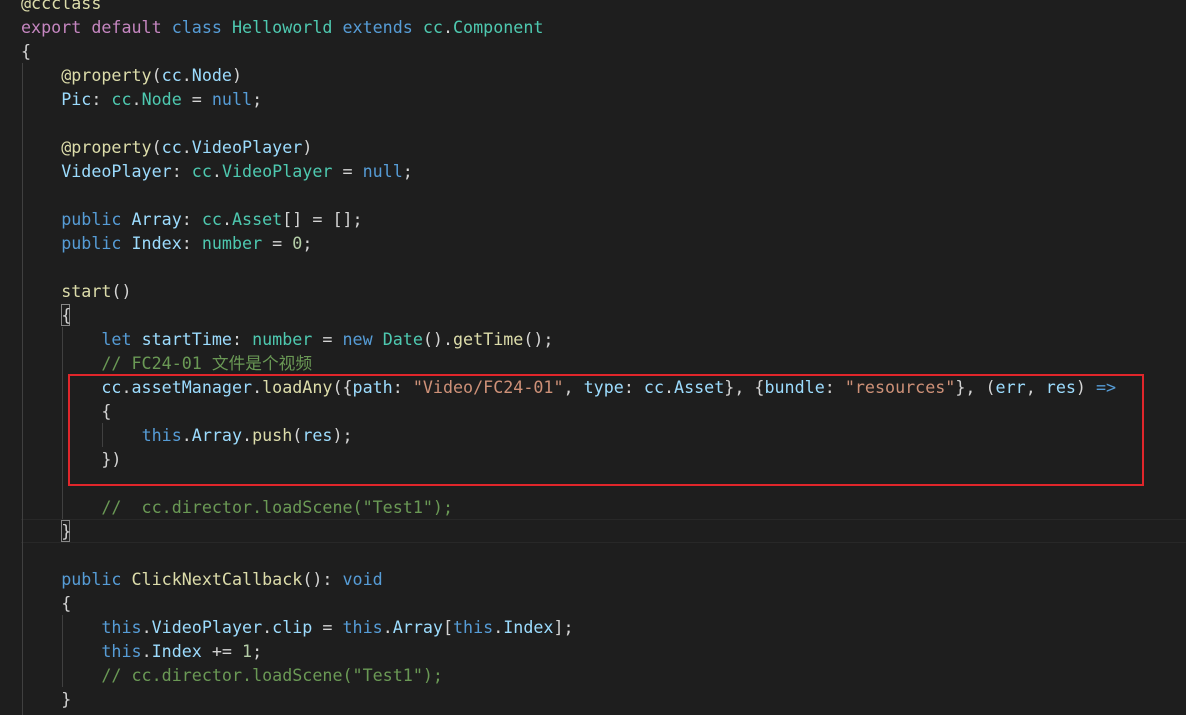  I want to click on code-token: [, so click(448, 627).